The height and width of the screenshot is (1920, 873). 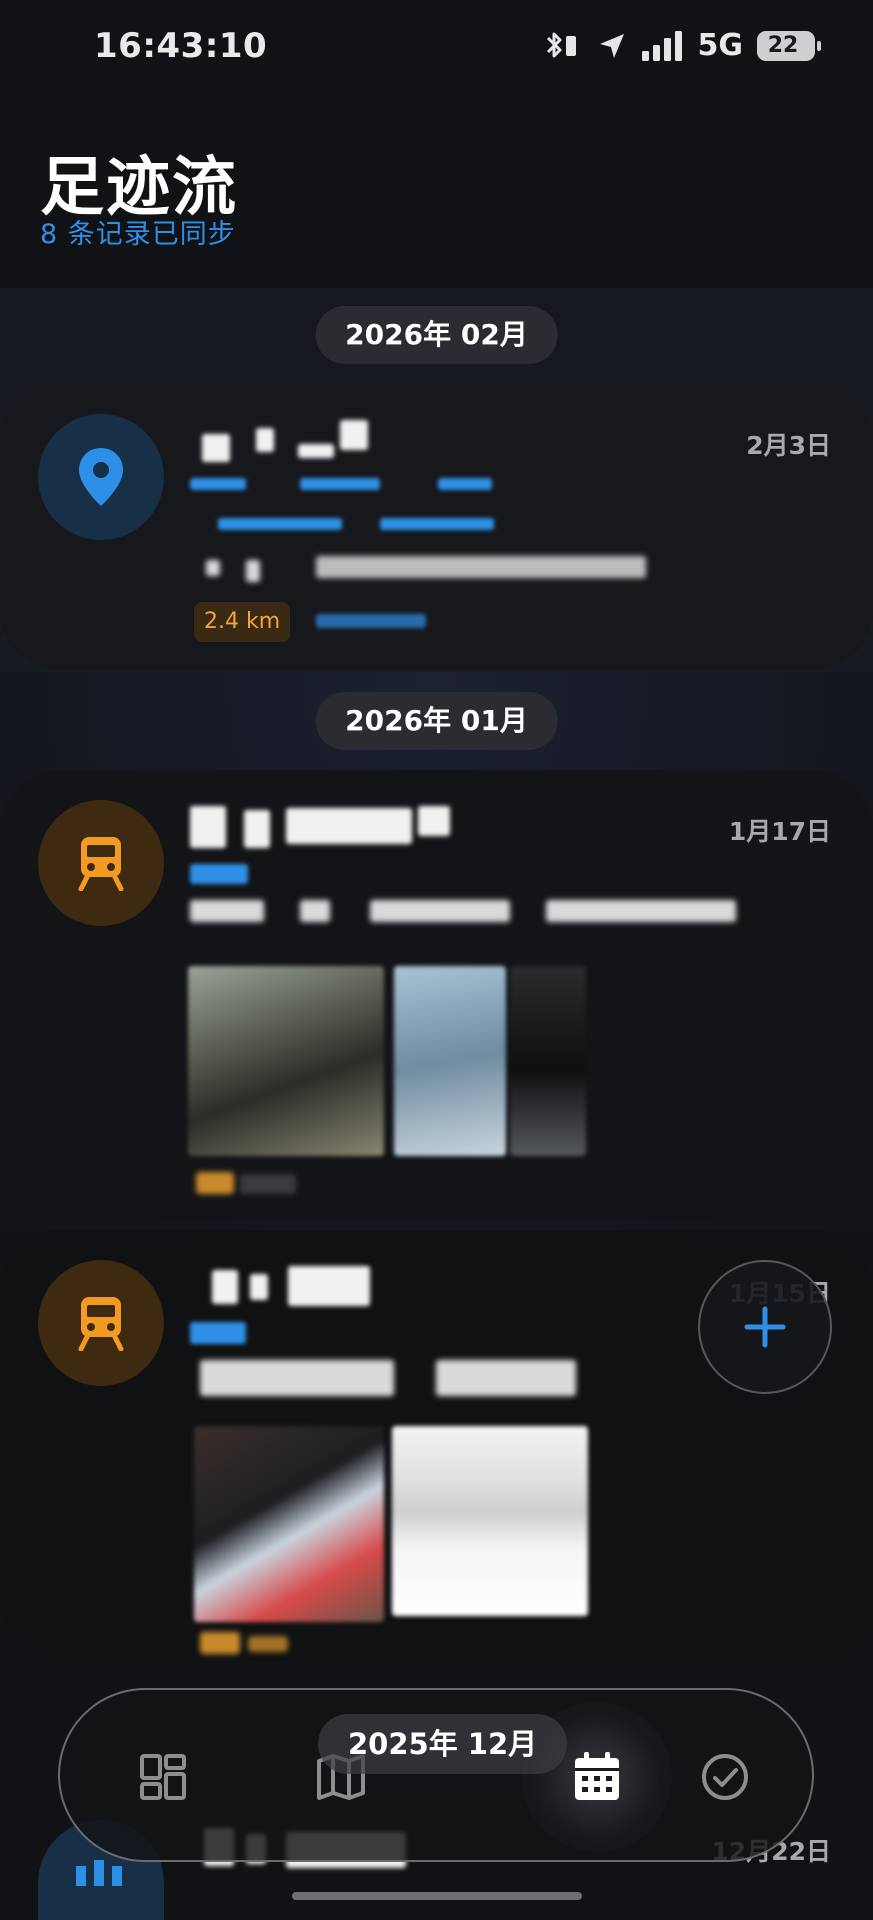 I want to click on nav-tasks, so click(x=725, y=1777).